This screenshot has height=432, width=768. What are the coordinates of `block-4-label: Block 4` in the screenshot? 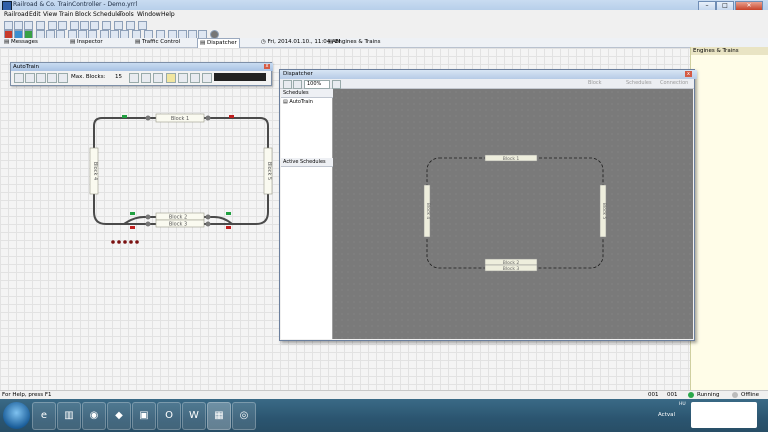 It's located at (95, 171).